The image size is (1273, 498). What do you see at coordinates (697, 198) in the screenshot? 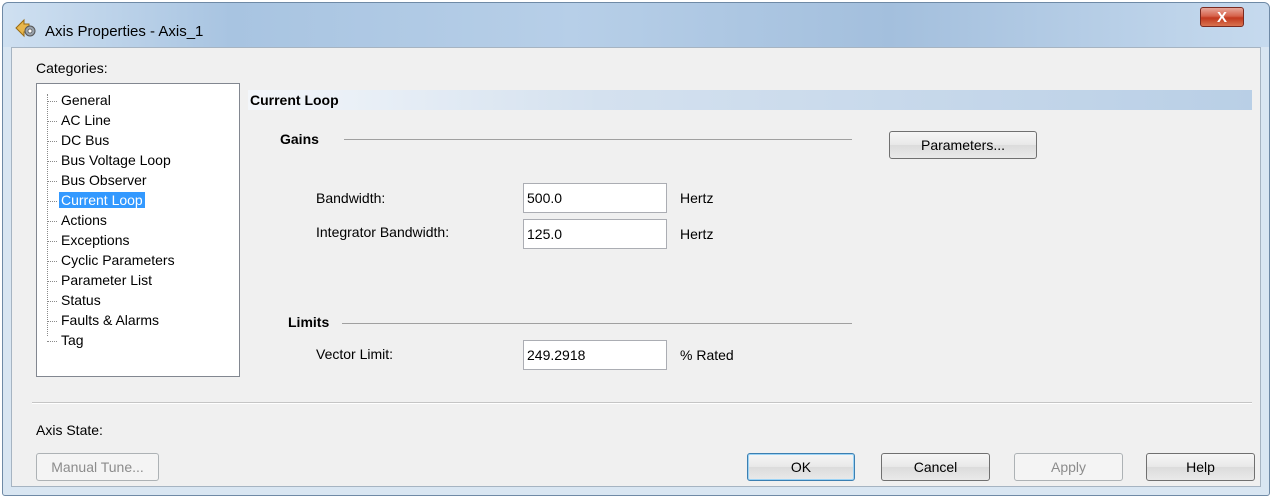
I see `bandwidth-unit: Hertz` at bounding box center [697, 198].